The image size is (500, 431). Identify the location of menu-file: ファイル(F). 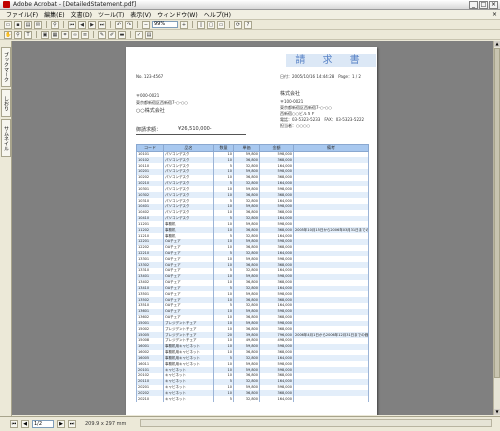
(22, 14).